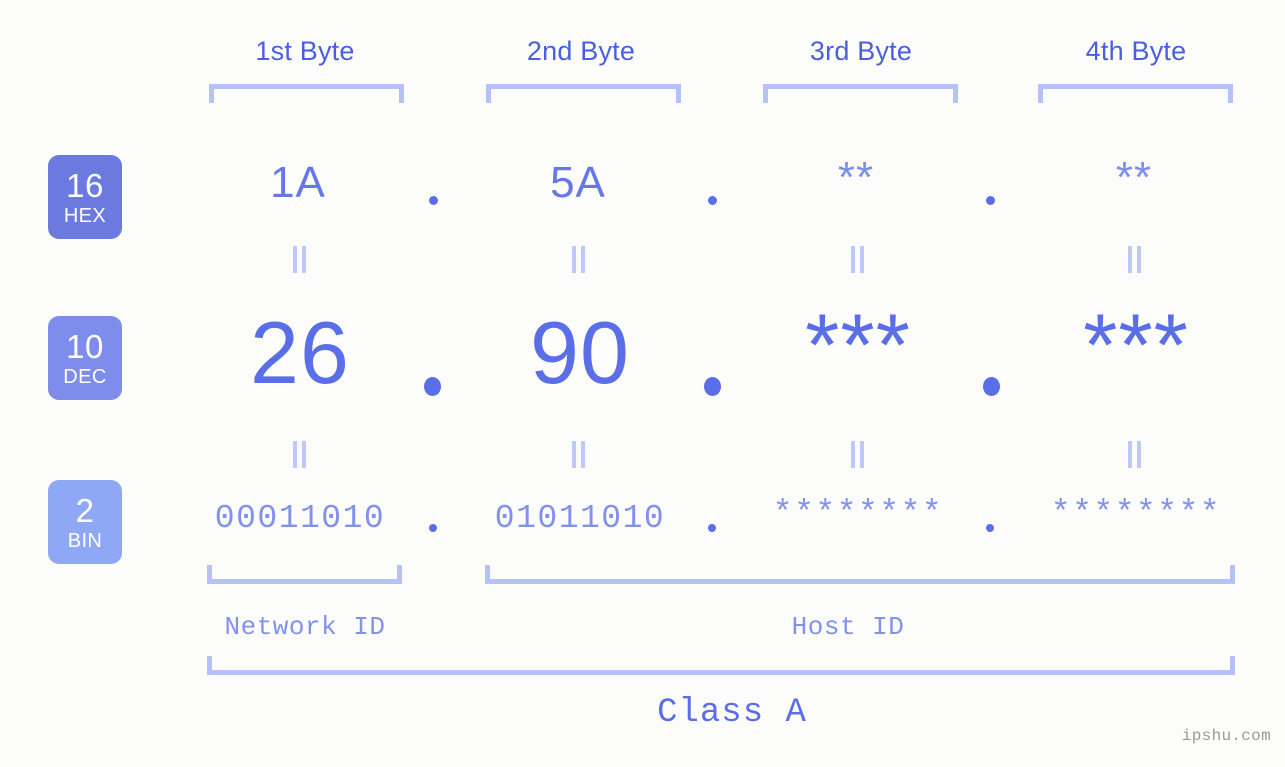  What do you see at coordinates (305, 51) in the screenshot?
I see `byte-header-1: 1st Byte` at bounding box center [305, 51].